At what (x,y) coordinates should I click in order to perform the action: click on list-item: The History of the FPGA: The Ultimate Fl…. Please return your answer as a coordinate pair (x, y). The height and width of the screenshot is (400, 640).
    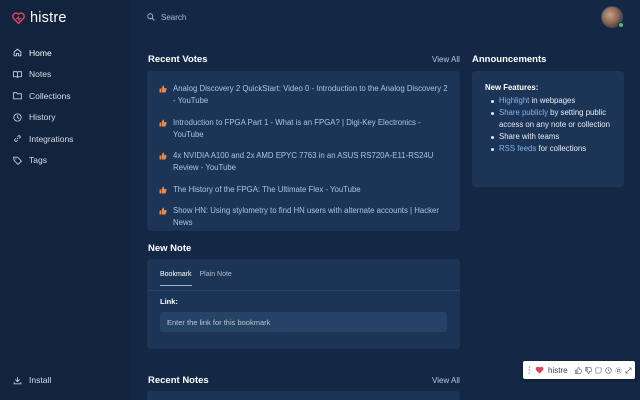
    Looking at the image, I should click on (303, 190).